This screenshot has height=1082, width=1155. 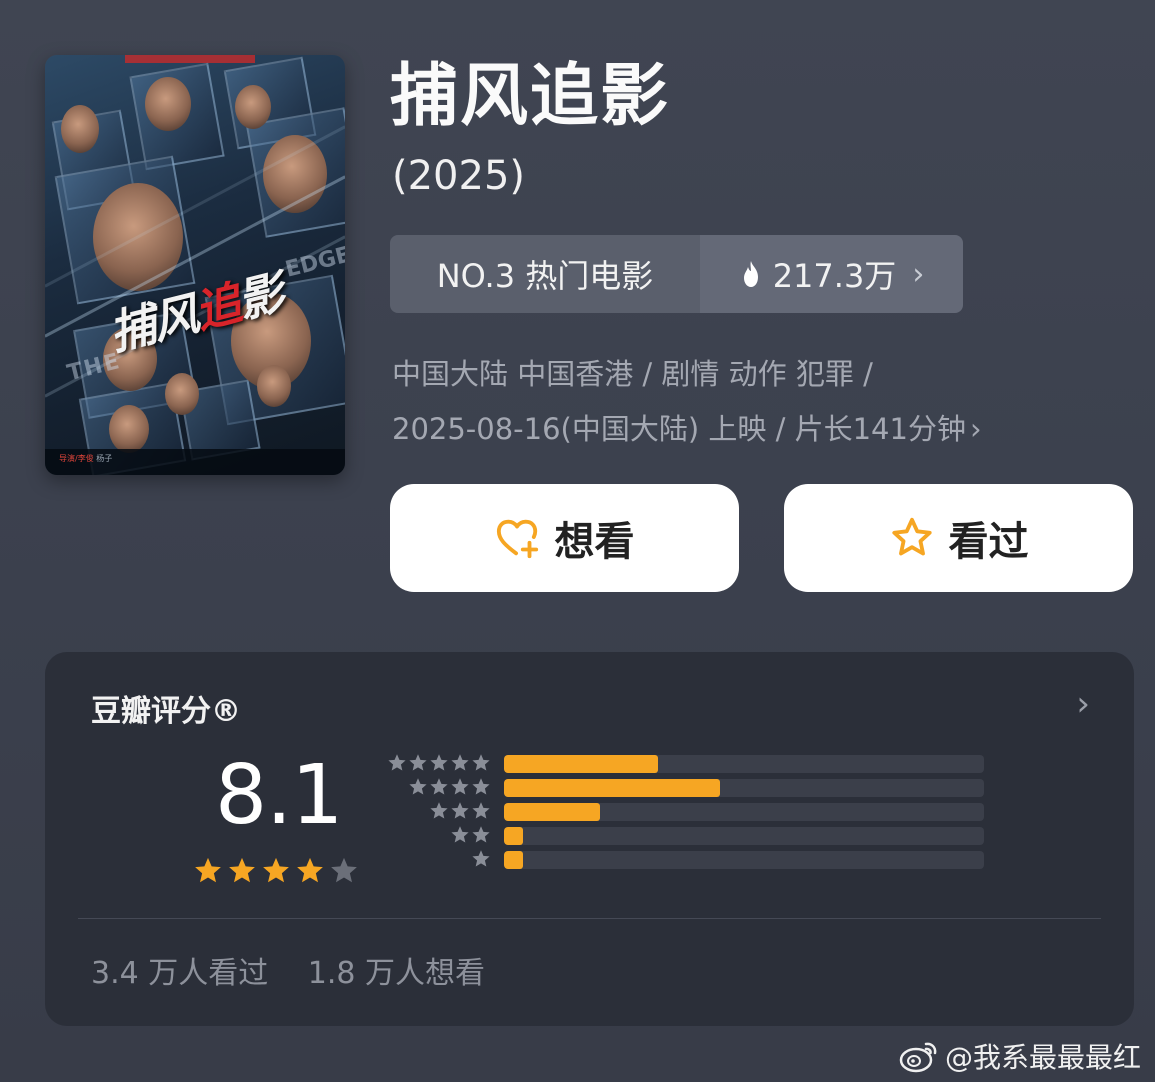 I want to click on star-outline-icon, so click(x=911, y=536).